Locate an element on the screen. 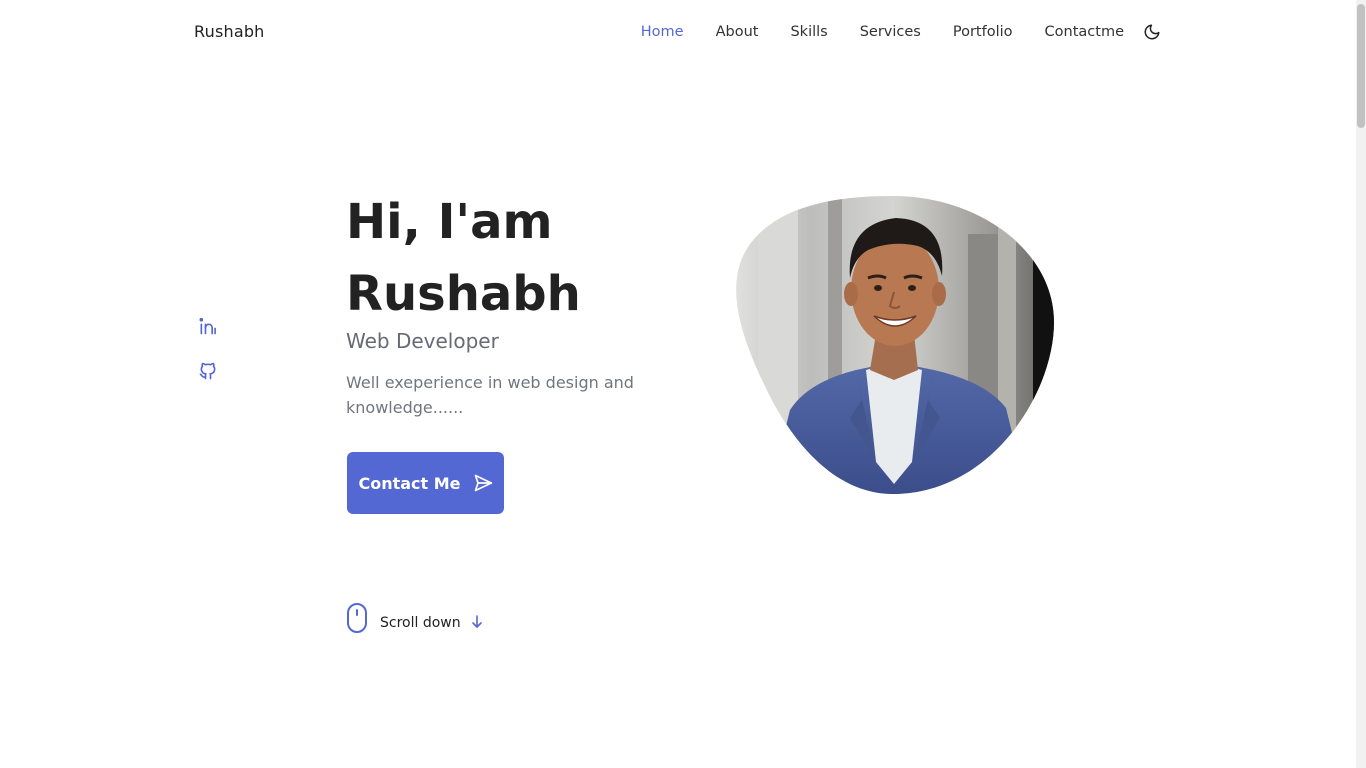 This screenshot has width=1366, height=768. nav-about: About is located at coordinates (737, 32).